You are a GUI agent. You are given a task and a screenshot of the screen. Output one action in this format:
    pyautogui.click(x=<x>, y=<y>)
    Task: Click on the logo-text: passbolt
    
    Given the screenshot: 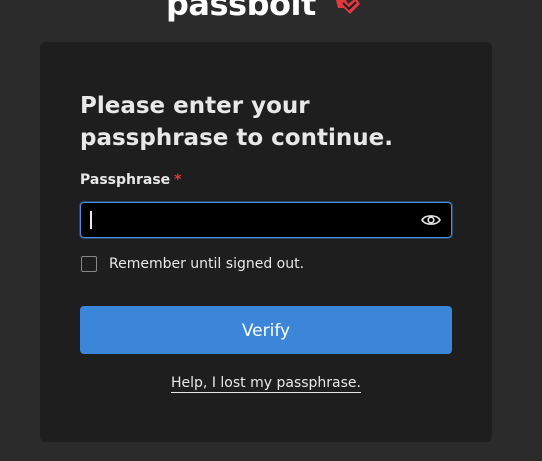 What is the action you would take?
    pyautogui.click(x=241, y=11)
    